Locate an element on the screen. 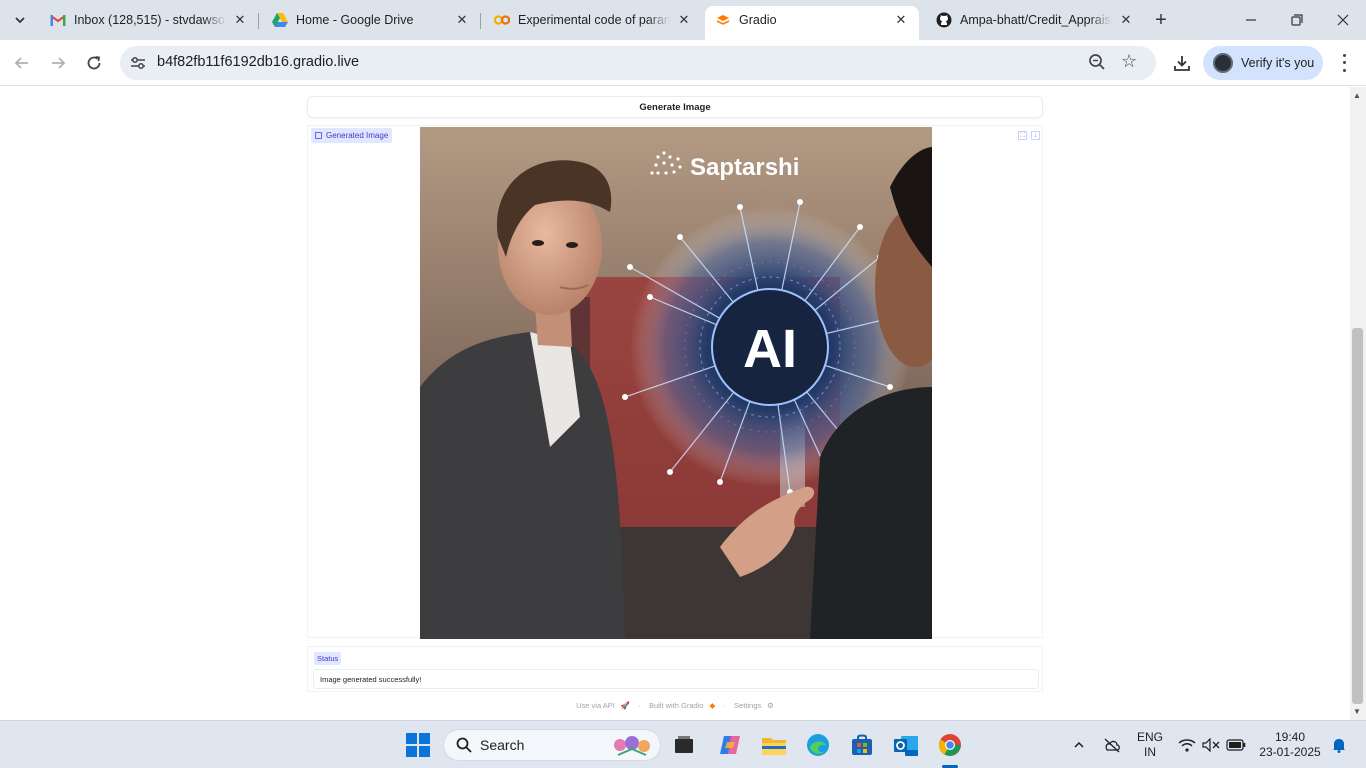 This screenshot has width=1366, height=768. store-icon is located at coordinates (862, 744).